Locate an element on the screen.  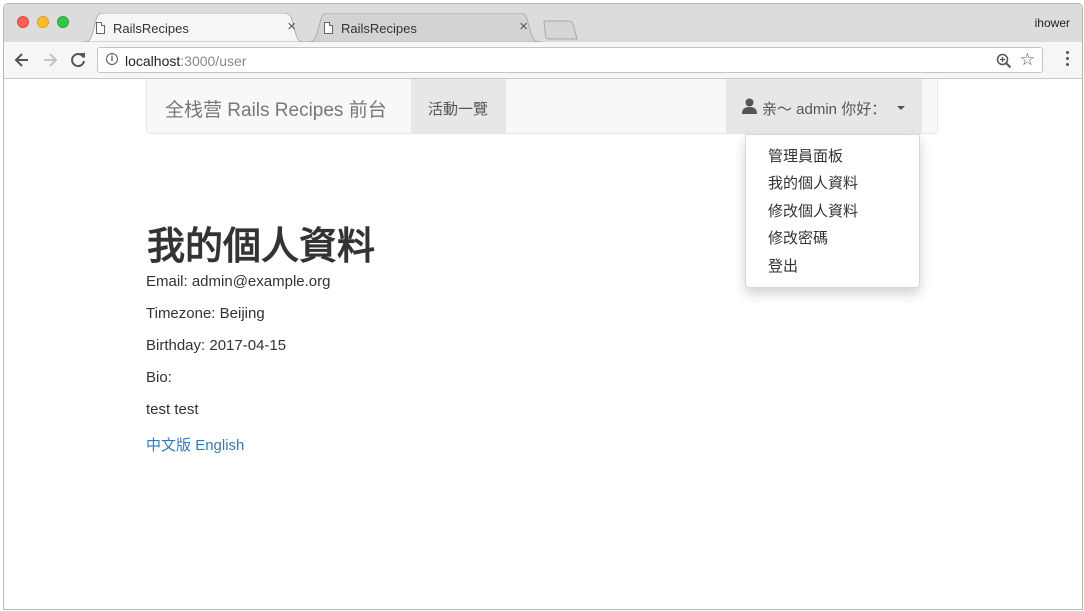
profile-email: Email: admin@example.org is located at coordinates (238, 281).